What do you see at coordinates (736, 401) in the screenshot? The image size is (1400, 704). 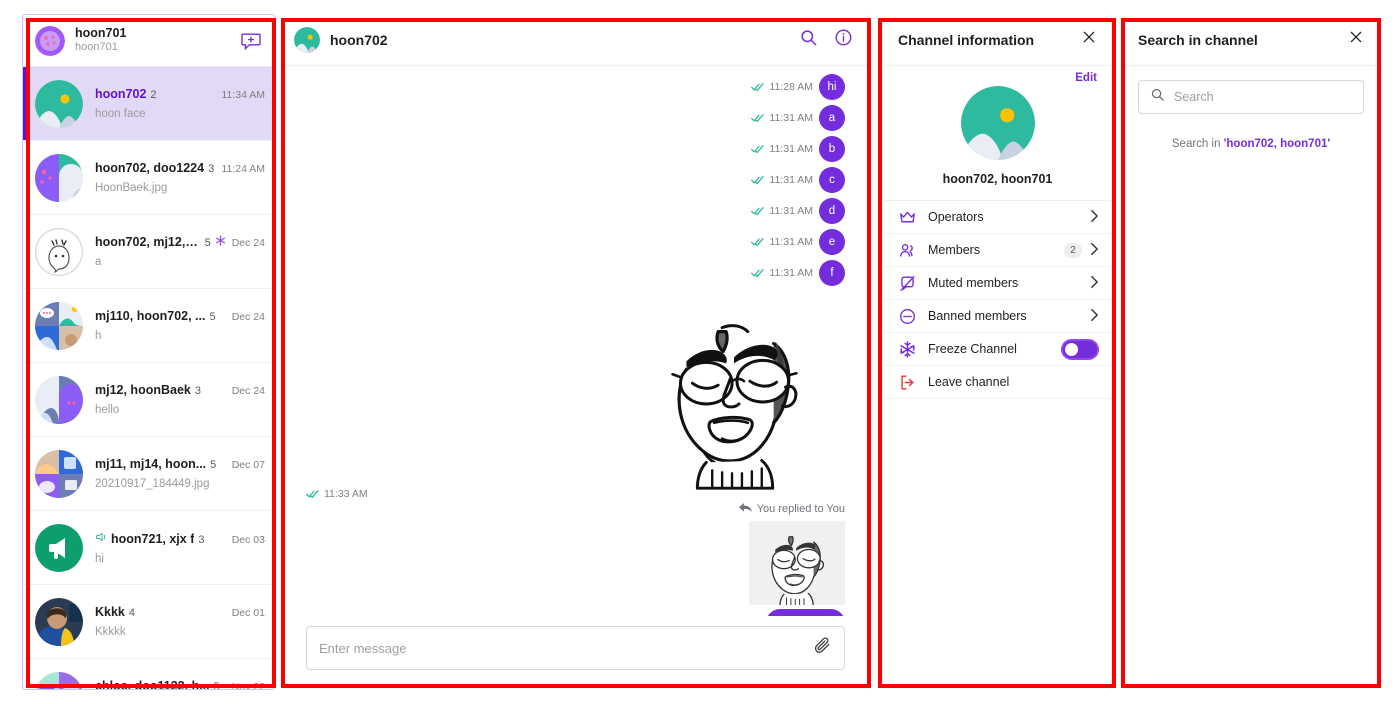 I see `caricature-image` at bounding box center [736, 401].